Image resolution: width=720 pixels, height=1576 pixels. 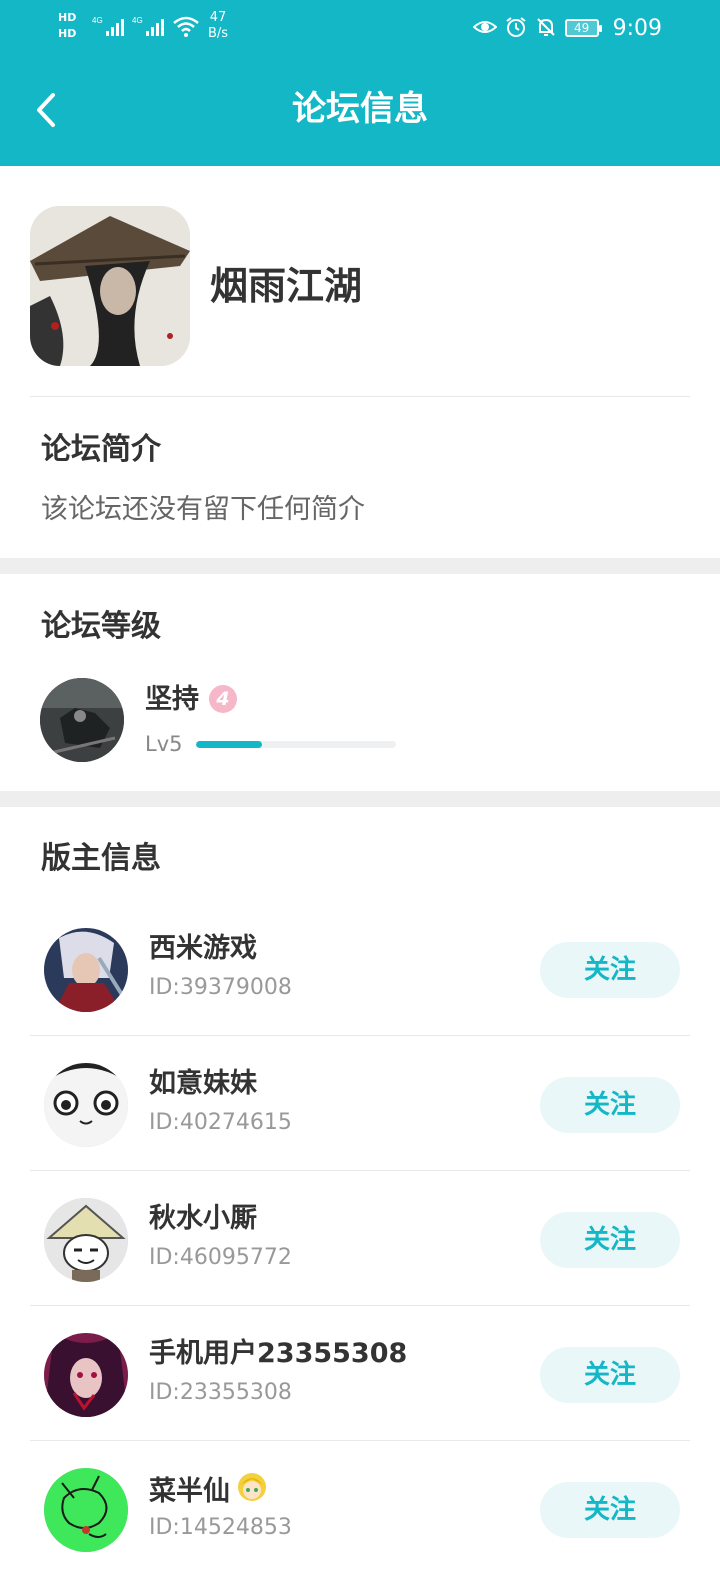 I want to click on moderator-name: 手机用户23355308, so click(x=278, y=1354).